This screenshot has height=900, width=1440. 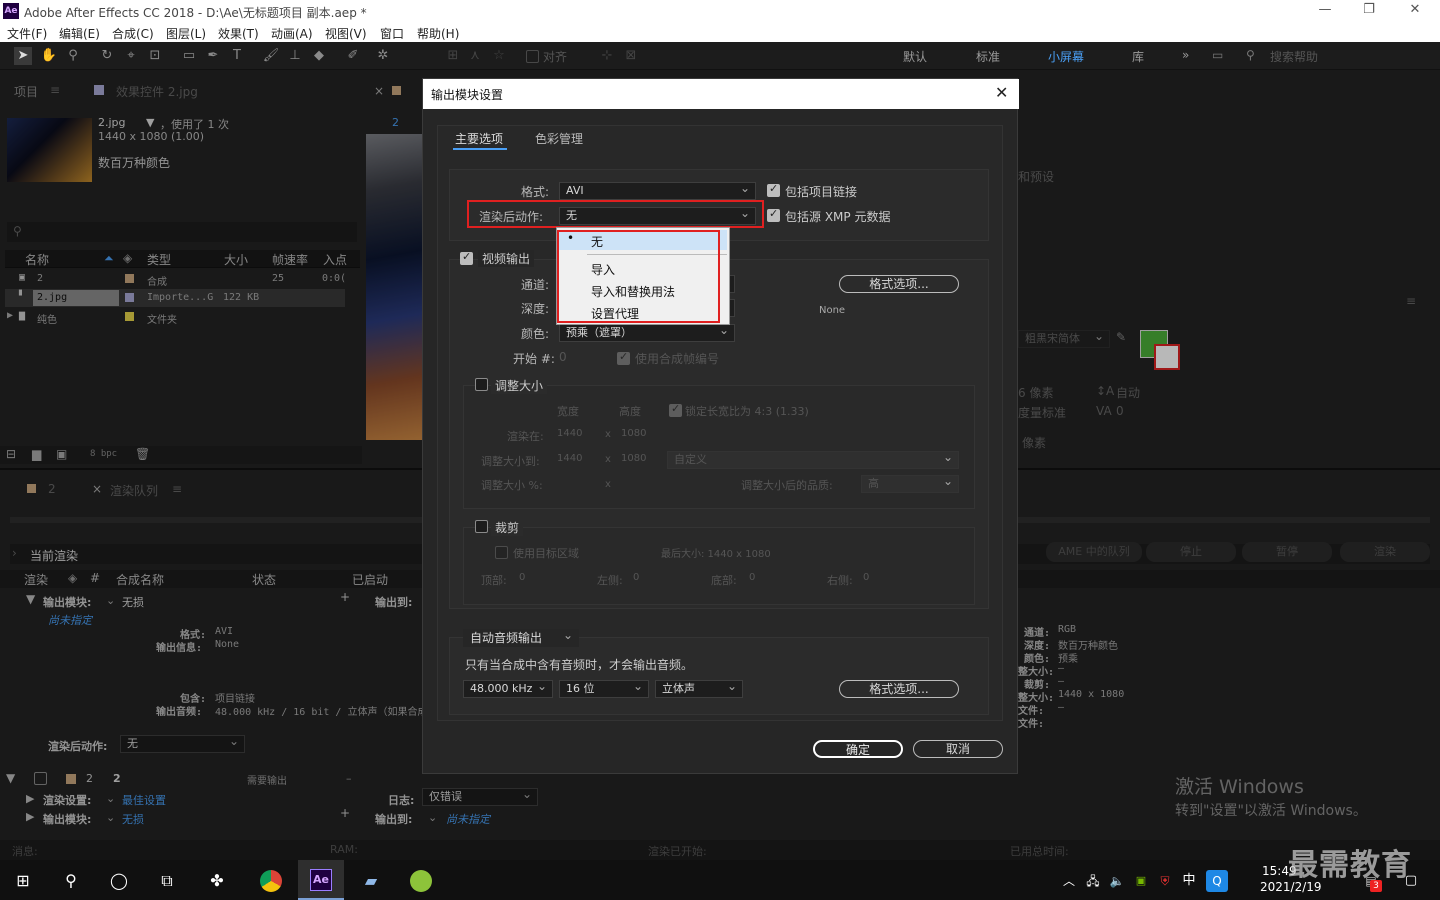 I want to click on ae-taskbar-button: Ae, so click(x=321, y=880).